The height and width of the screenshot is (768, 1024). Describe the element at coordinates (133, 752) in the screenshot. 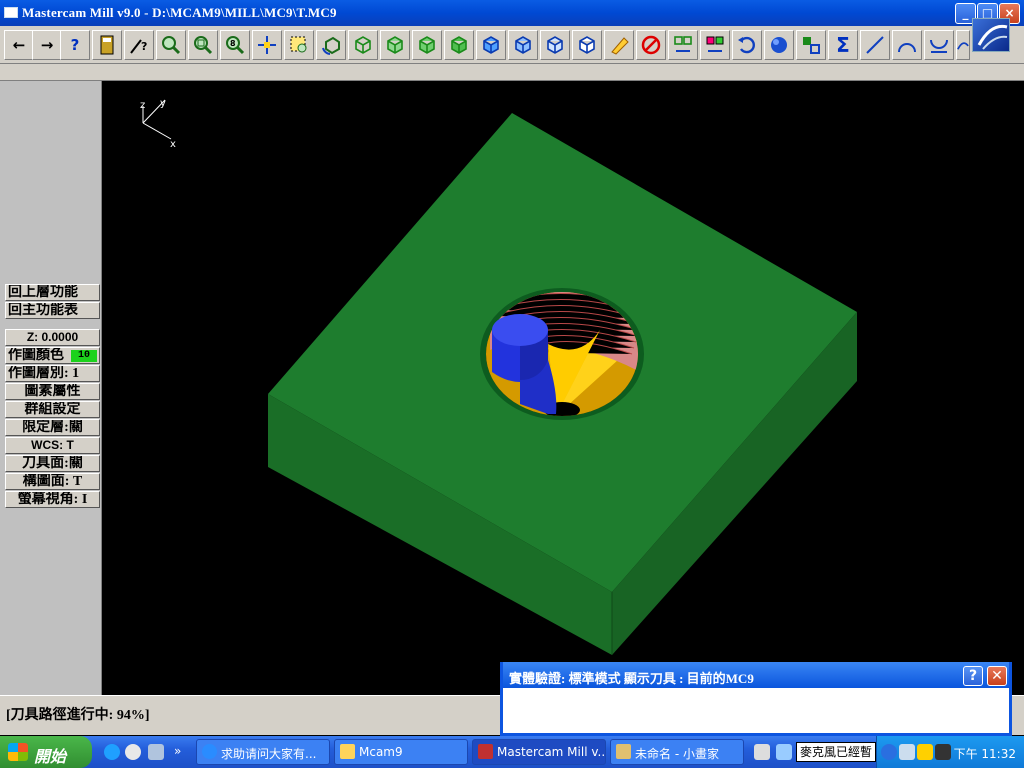

I see `media-quicklaunch-icon` at that location.